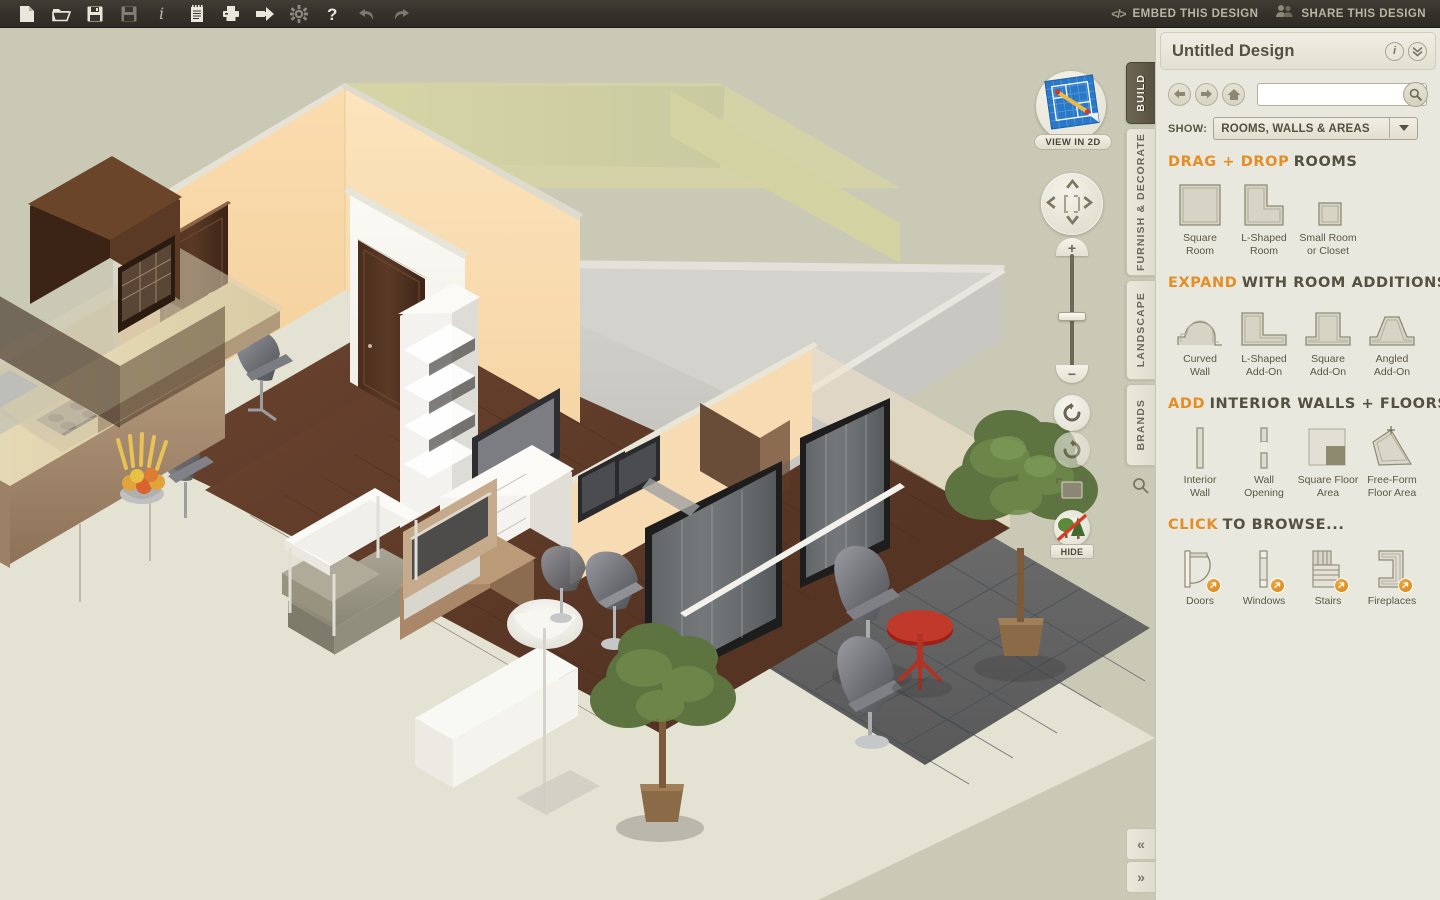 Image resolution: width=1440 pixels, height=900 pixels. I want to click on view-in-2d-button: VIEW IN 2D, so click(1073, 110).